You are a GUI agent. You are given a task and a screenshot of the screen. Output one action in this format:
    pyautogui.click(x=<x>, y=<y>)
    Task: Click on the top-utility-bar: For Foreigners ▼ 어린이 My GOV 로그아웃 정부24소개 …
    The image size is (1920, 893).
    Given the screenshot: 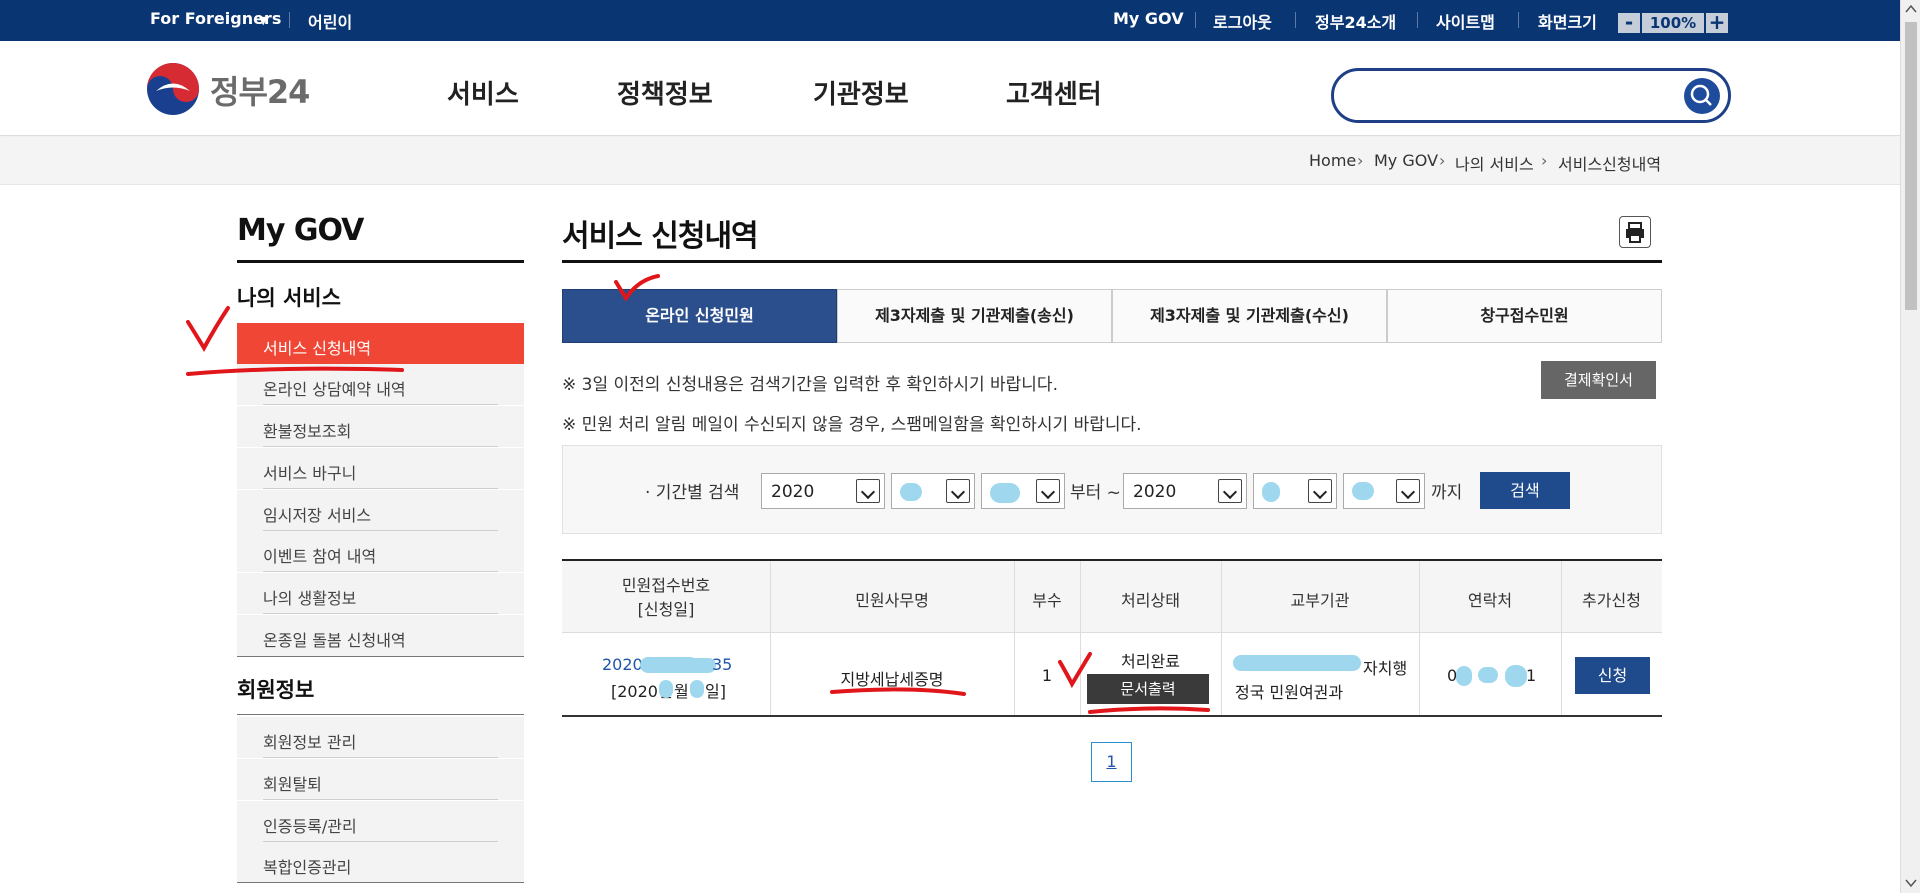 What is the action you would take?
    pyautogui.click(x=950, y=20)
    